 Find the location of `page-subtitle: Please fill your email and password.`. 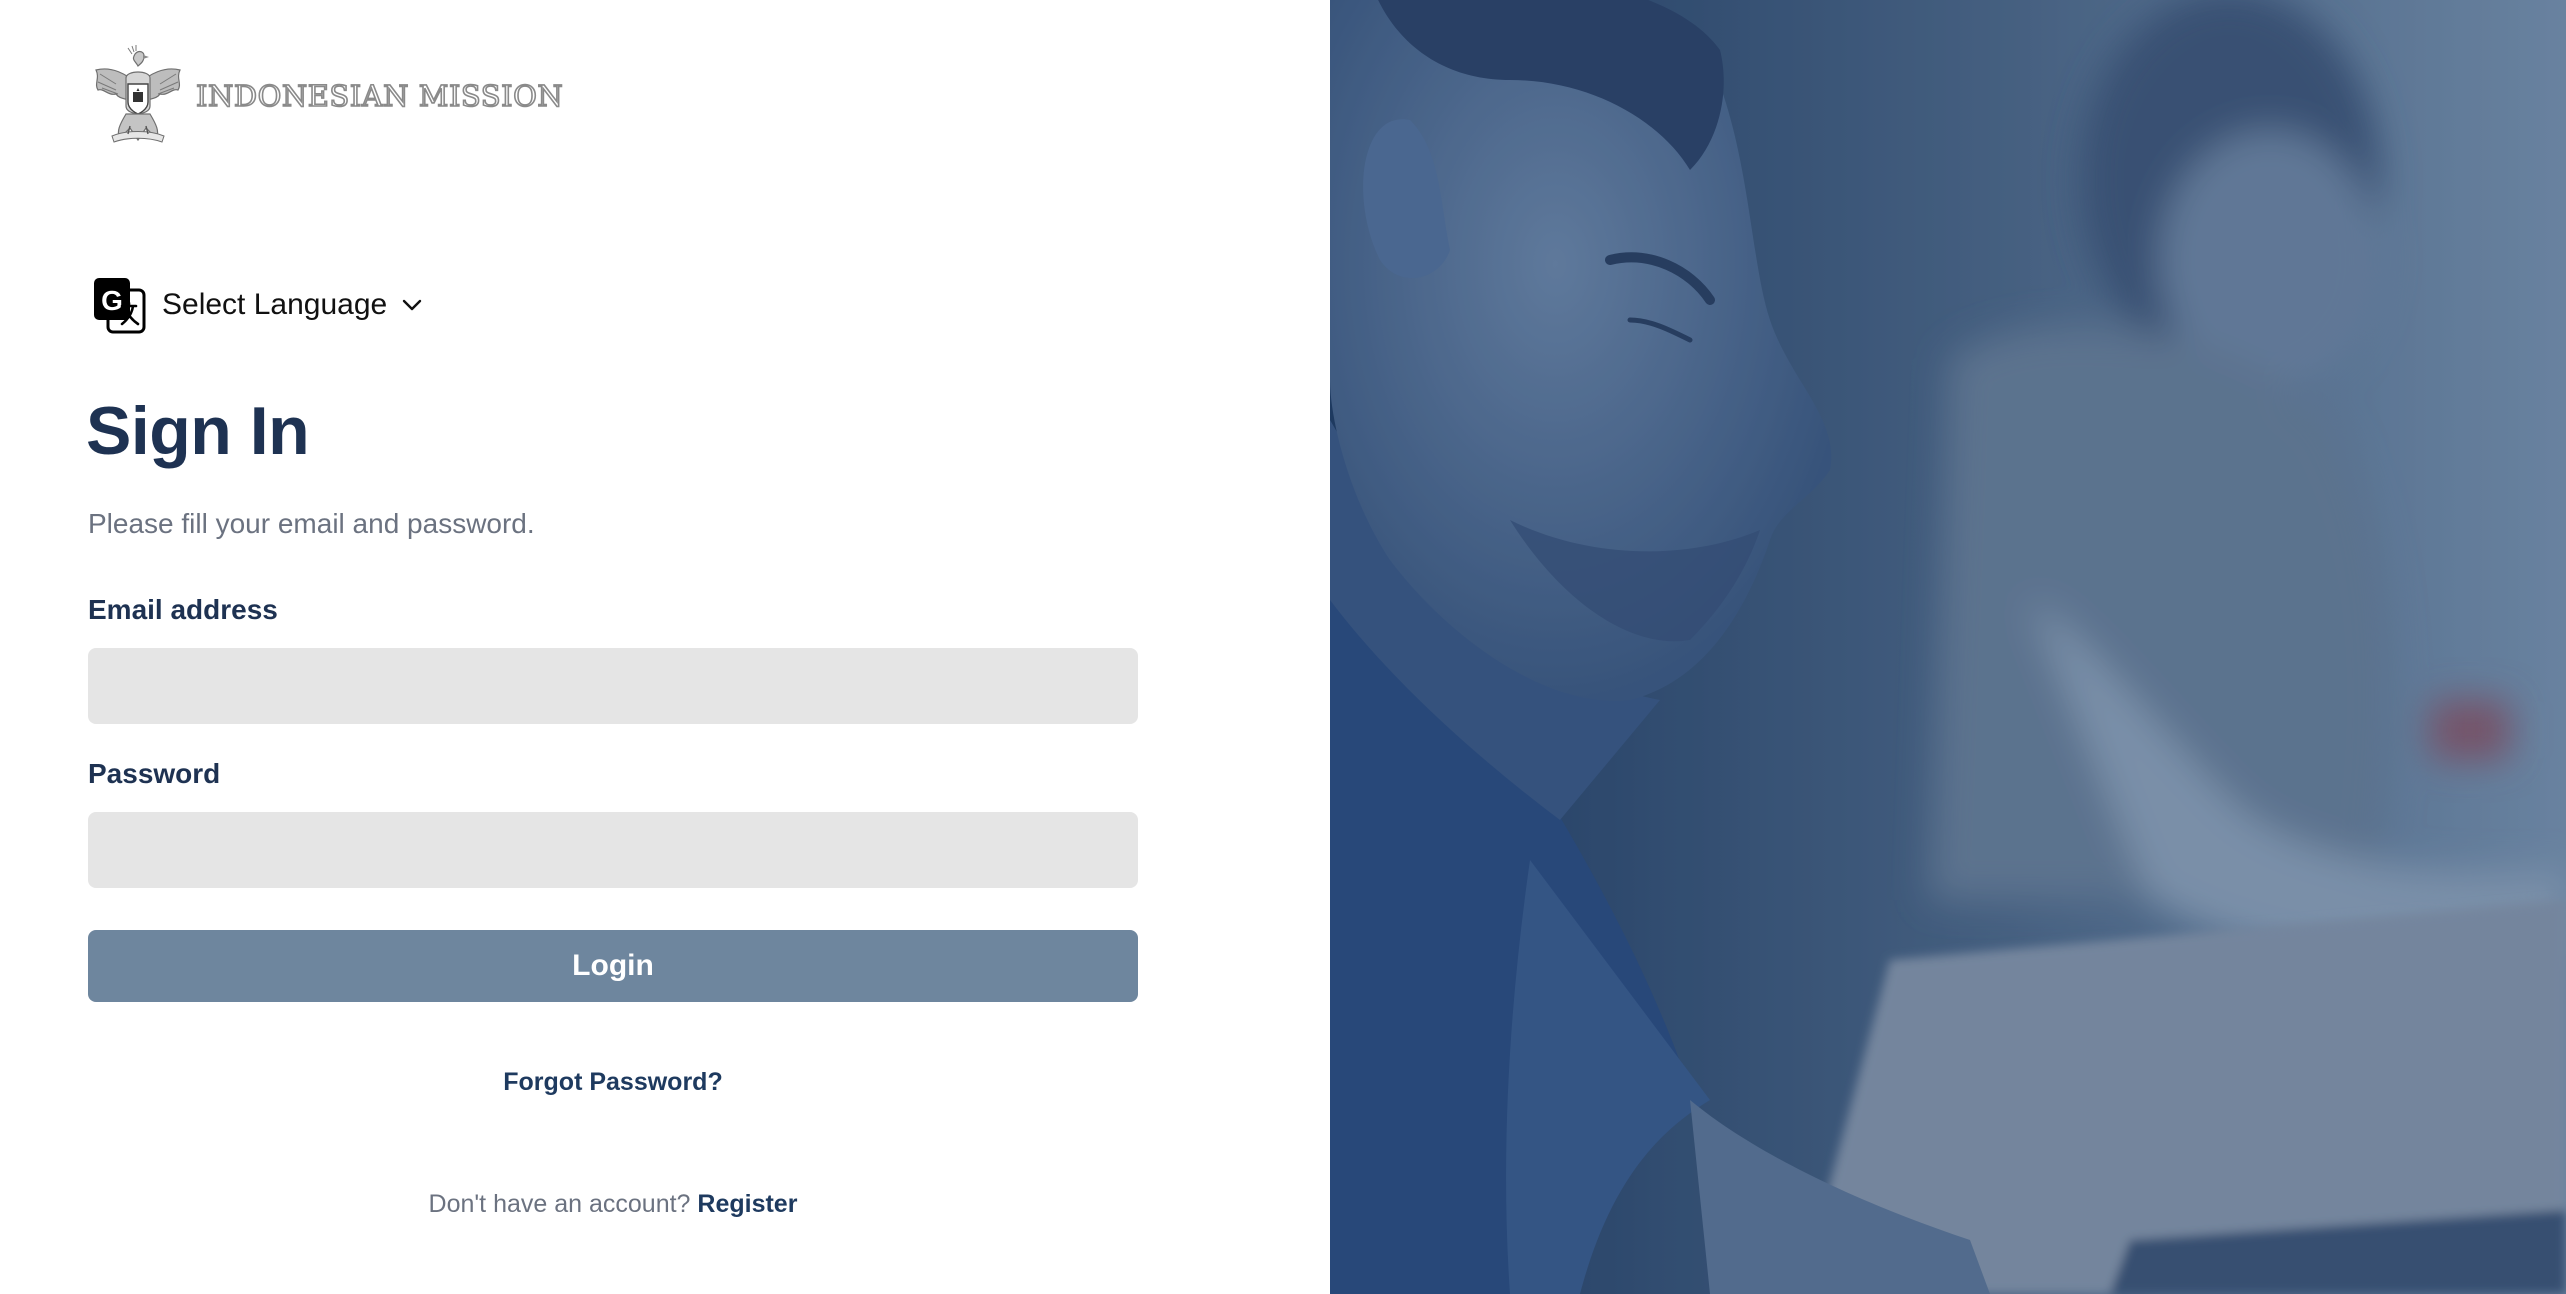

page-subtitle: Please fill your email and password. is located at coordinates (311, 523).